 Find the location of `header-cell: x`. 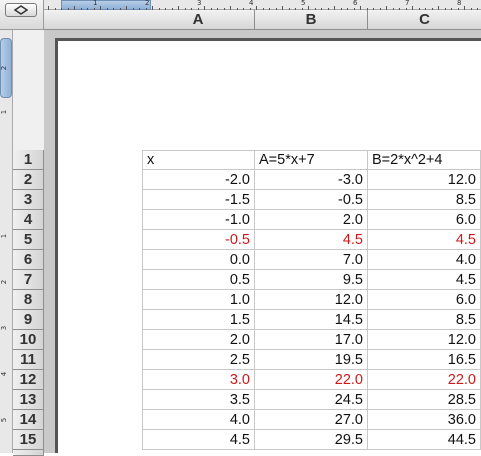

header-cell: x is located at coordinates (198, 160).